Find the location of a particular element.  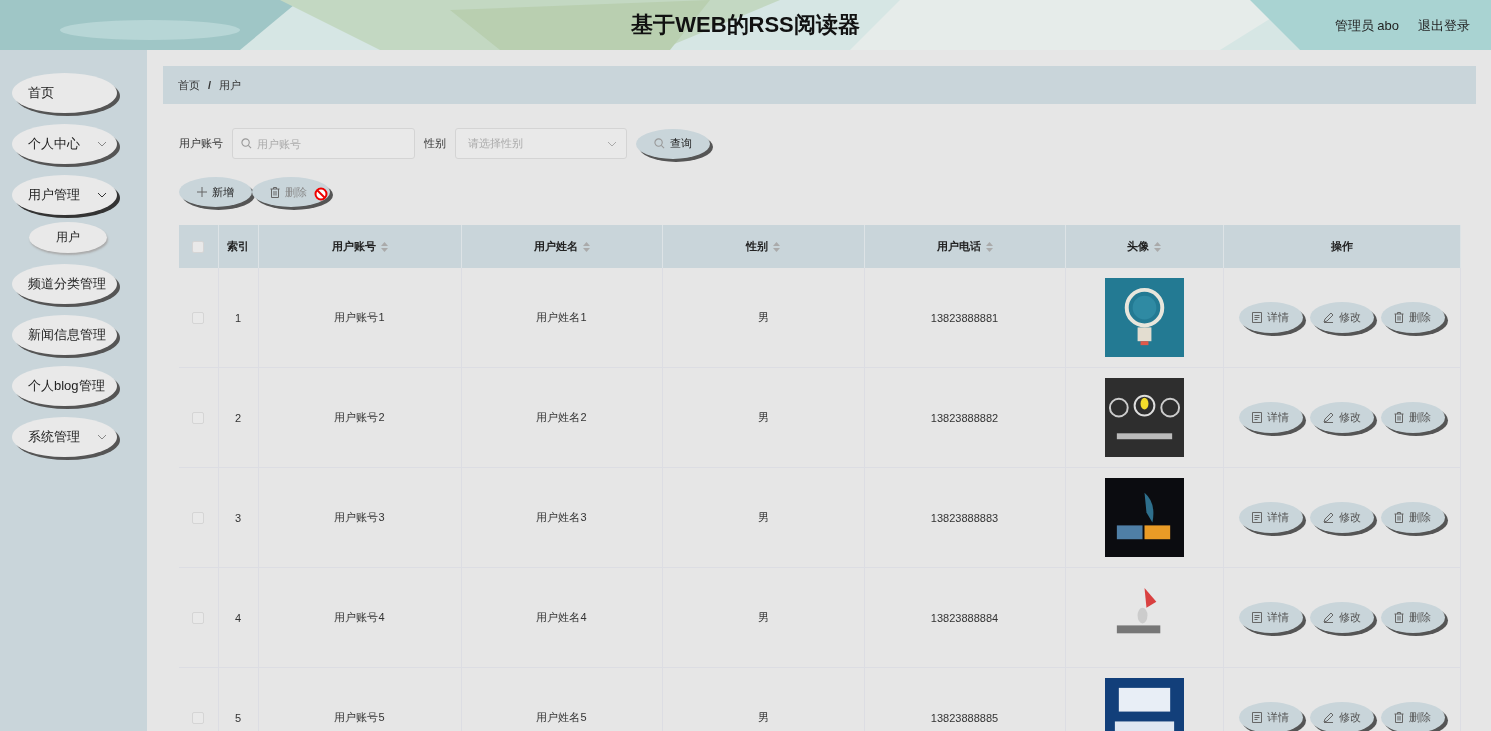

table-cell: 用户账号5 is located at coordinates (359, 717).